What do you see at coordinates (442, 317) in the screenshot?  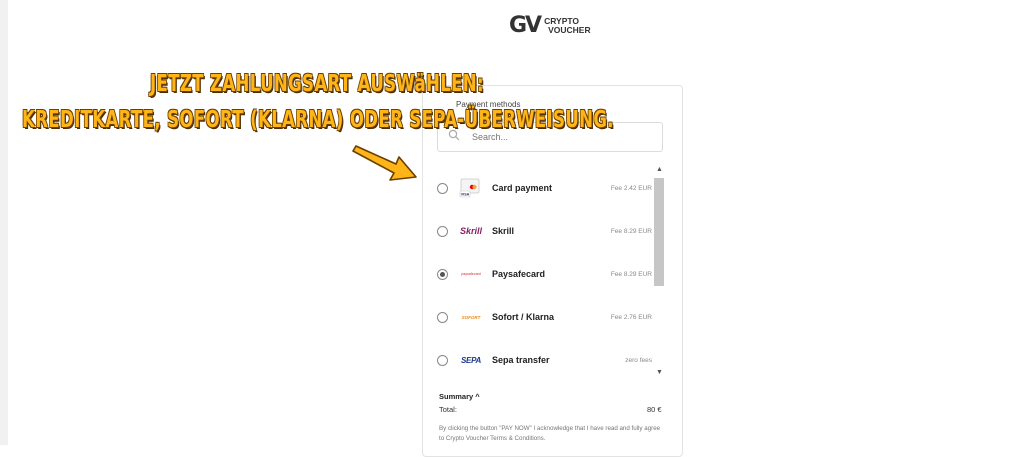 I see `radio-sofort` at bounding box center [442, 317].